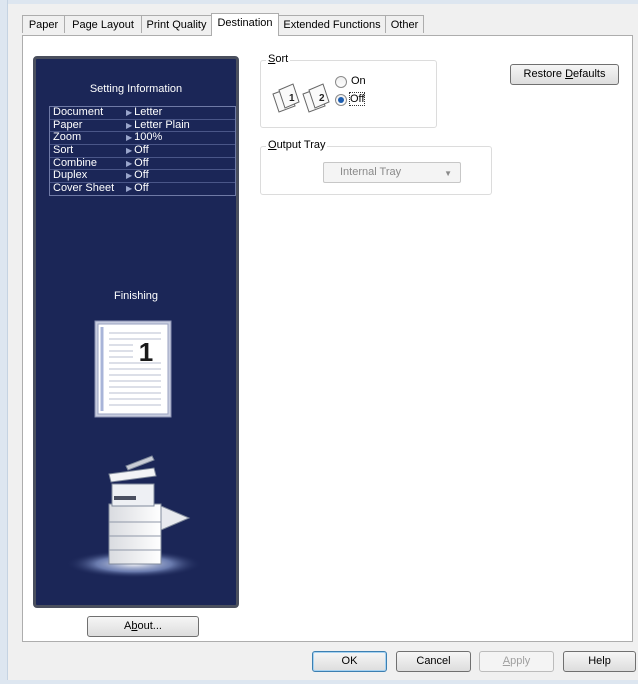  Describe the element at coordinates (341, 82) in the screenshot. I see `sort-on-radio` at that location.